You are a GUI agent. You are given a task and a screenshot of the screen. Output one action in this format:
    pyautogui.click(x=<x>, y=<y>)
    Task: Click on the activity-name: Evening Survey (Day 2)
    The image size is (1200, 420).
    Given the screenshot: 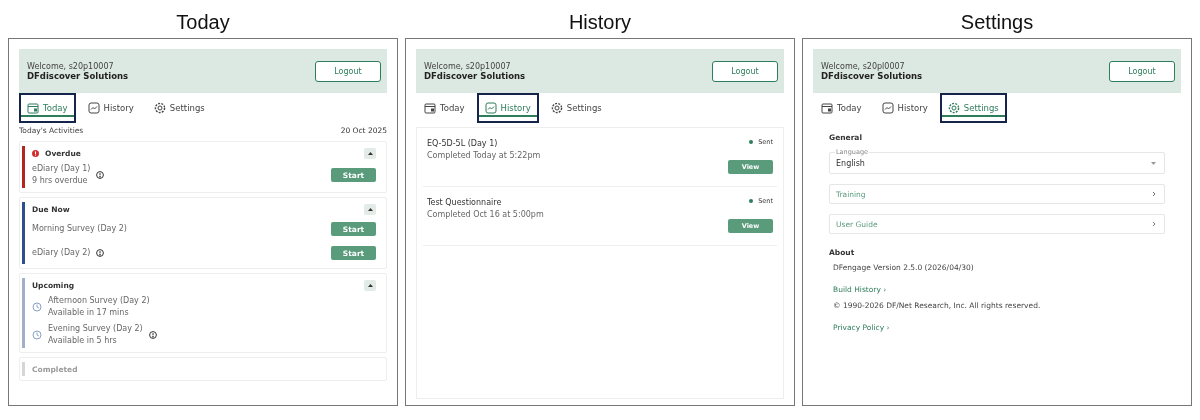 What is the action you would take?
    pyautogui.click(x=95, y=329)
    